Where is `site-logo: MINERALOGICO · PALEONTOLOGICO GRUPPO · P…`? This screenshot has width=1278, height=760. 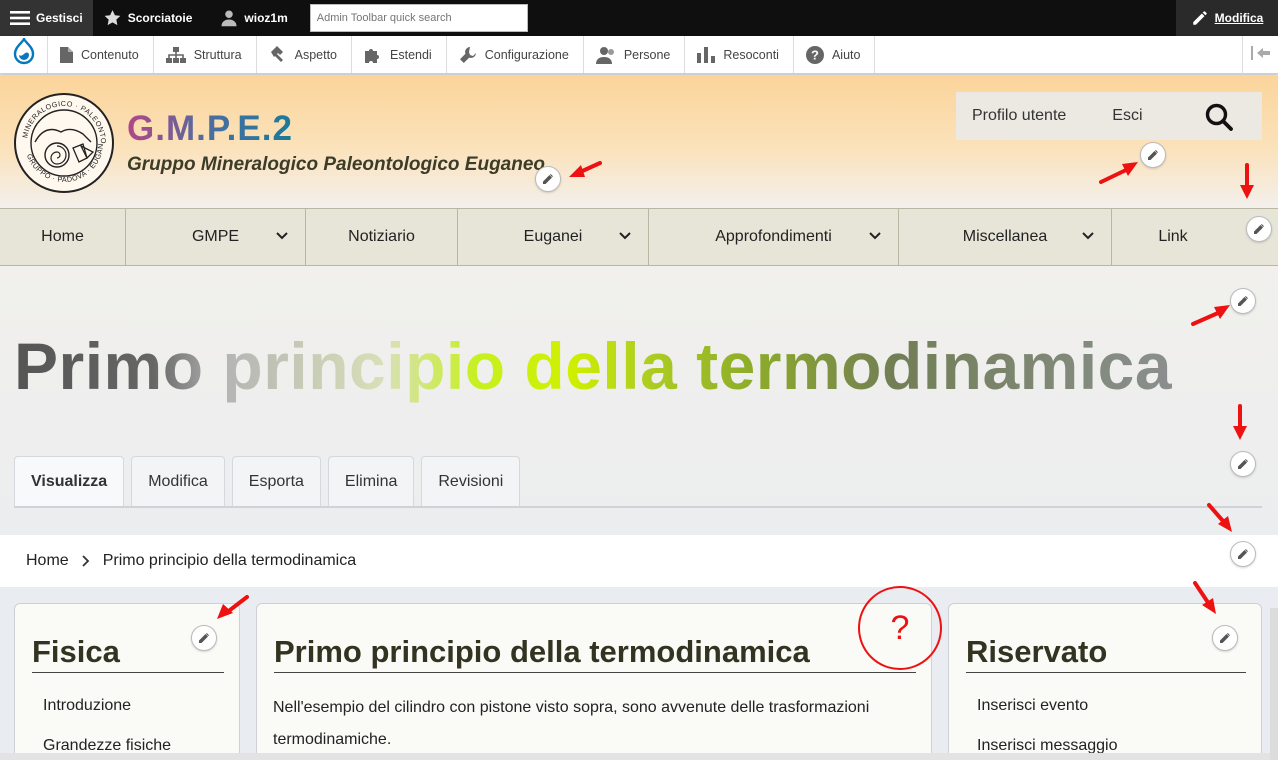 site-logo: MINERALOGICO · PALEONTOLOGICO GRUPPO · P… is located at coordinates (62, 139).